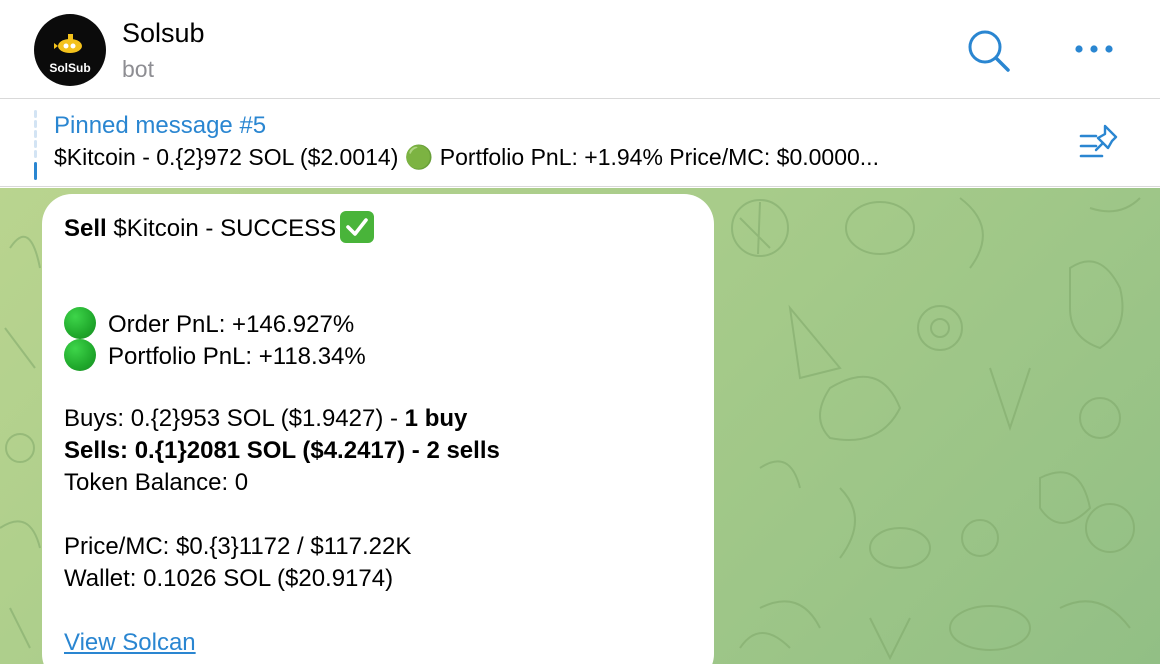  Describe the element at coordinates (1100, 142) in the screenshot. I see `pinned-list-icon` at that location.